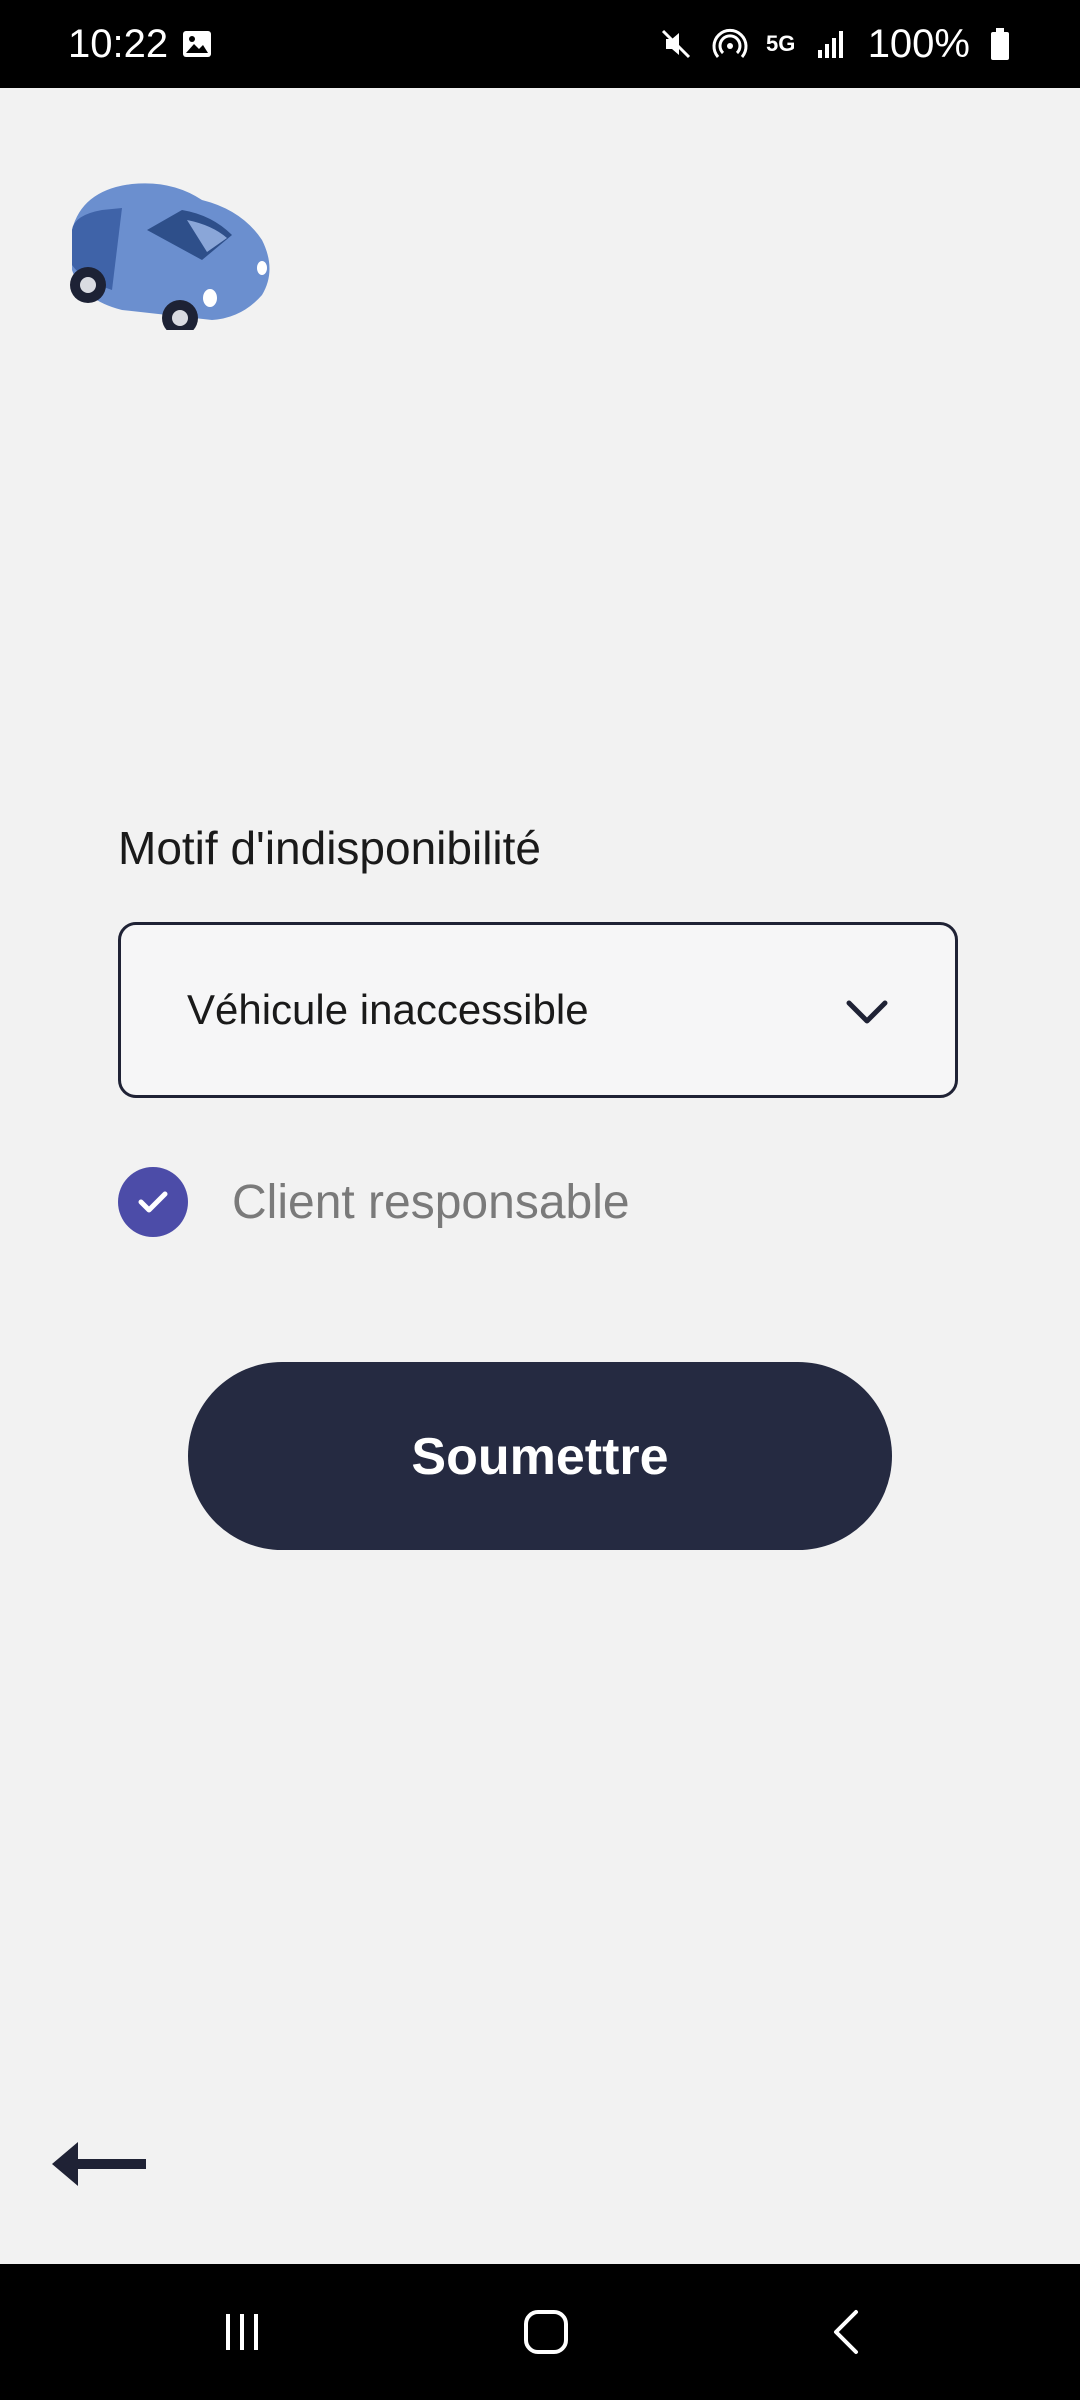 This screenshot has width=1080, height=2400. I want to click on submit-button: Soumettre, so click(540, 1456).